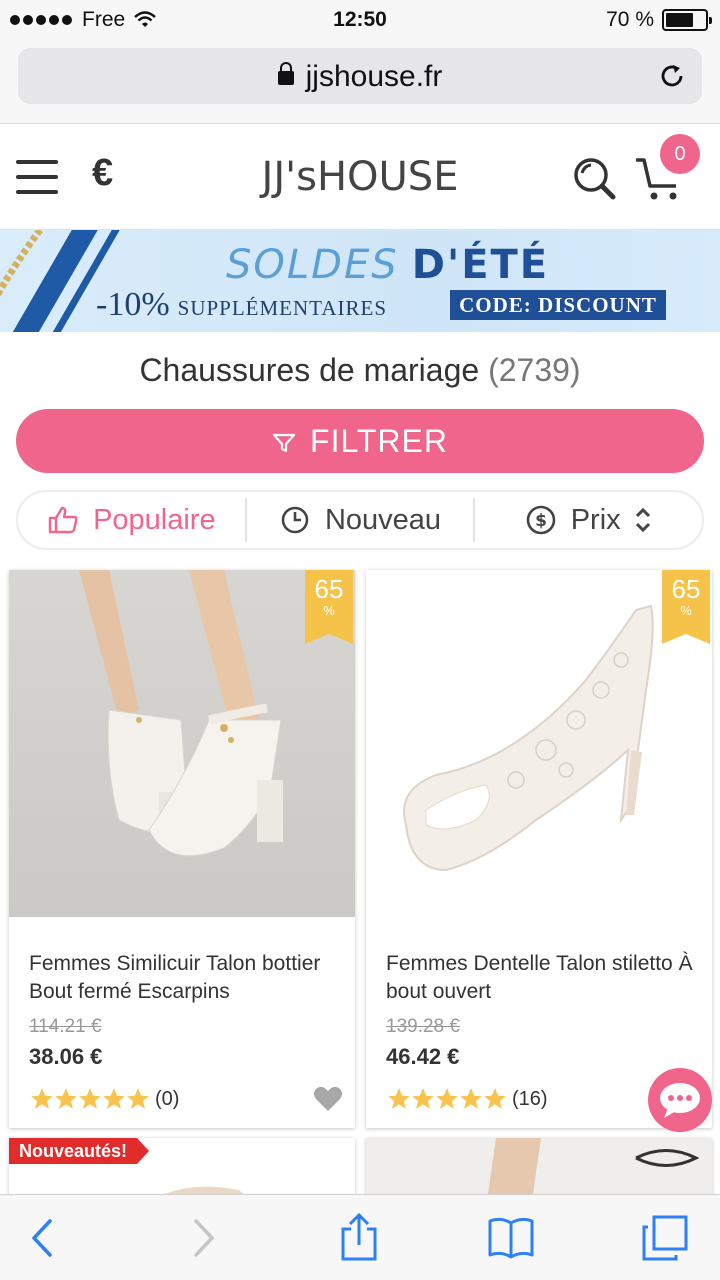  I want to click on sort-popular: Populaire, so click(131, 520).